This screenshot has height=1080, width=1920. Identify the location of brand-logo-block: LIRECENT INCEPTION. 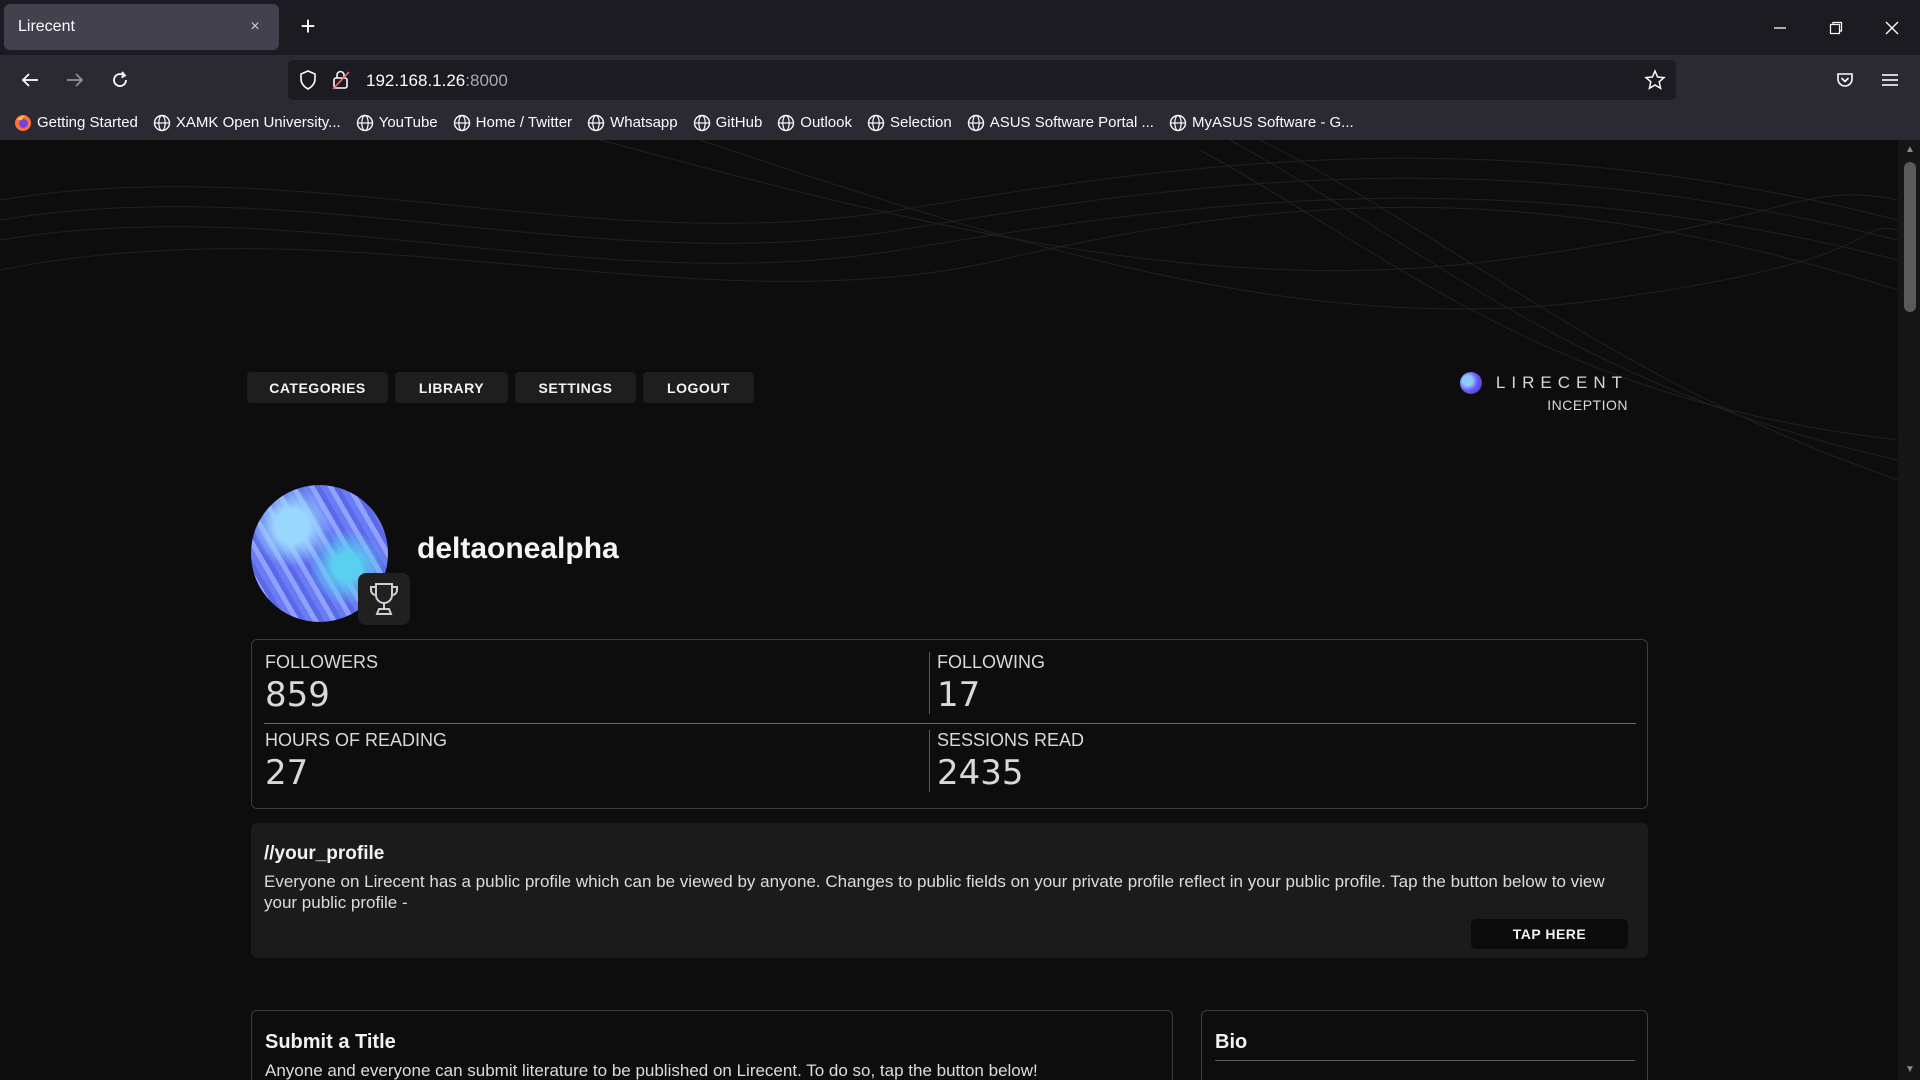
(1543, 392).